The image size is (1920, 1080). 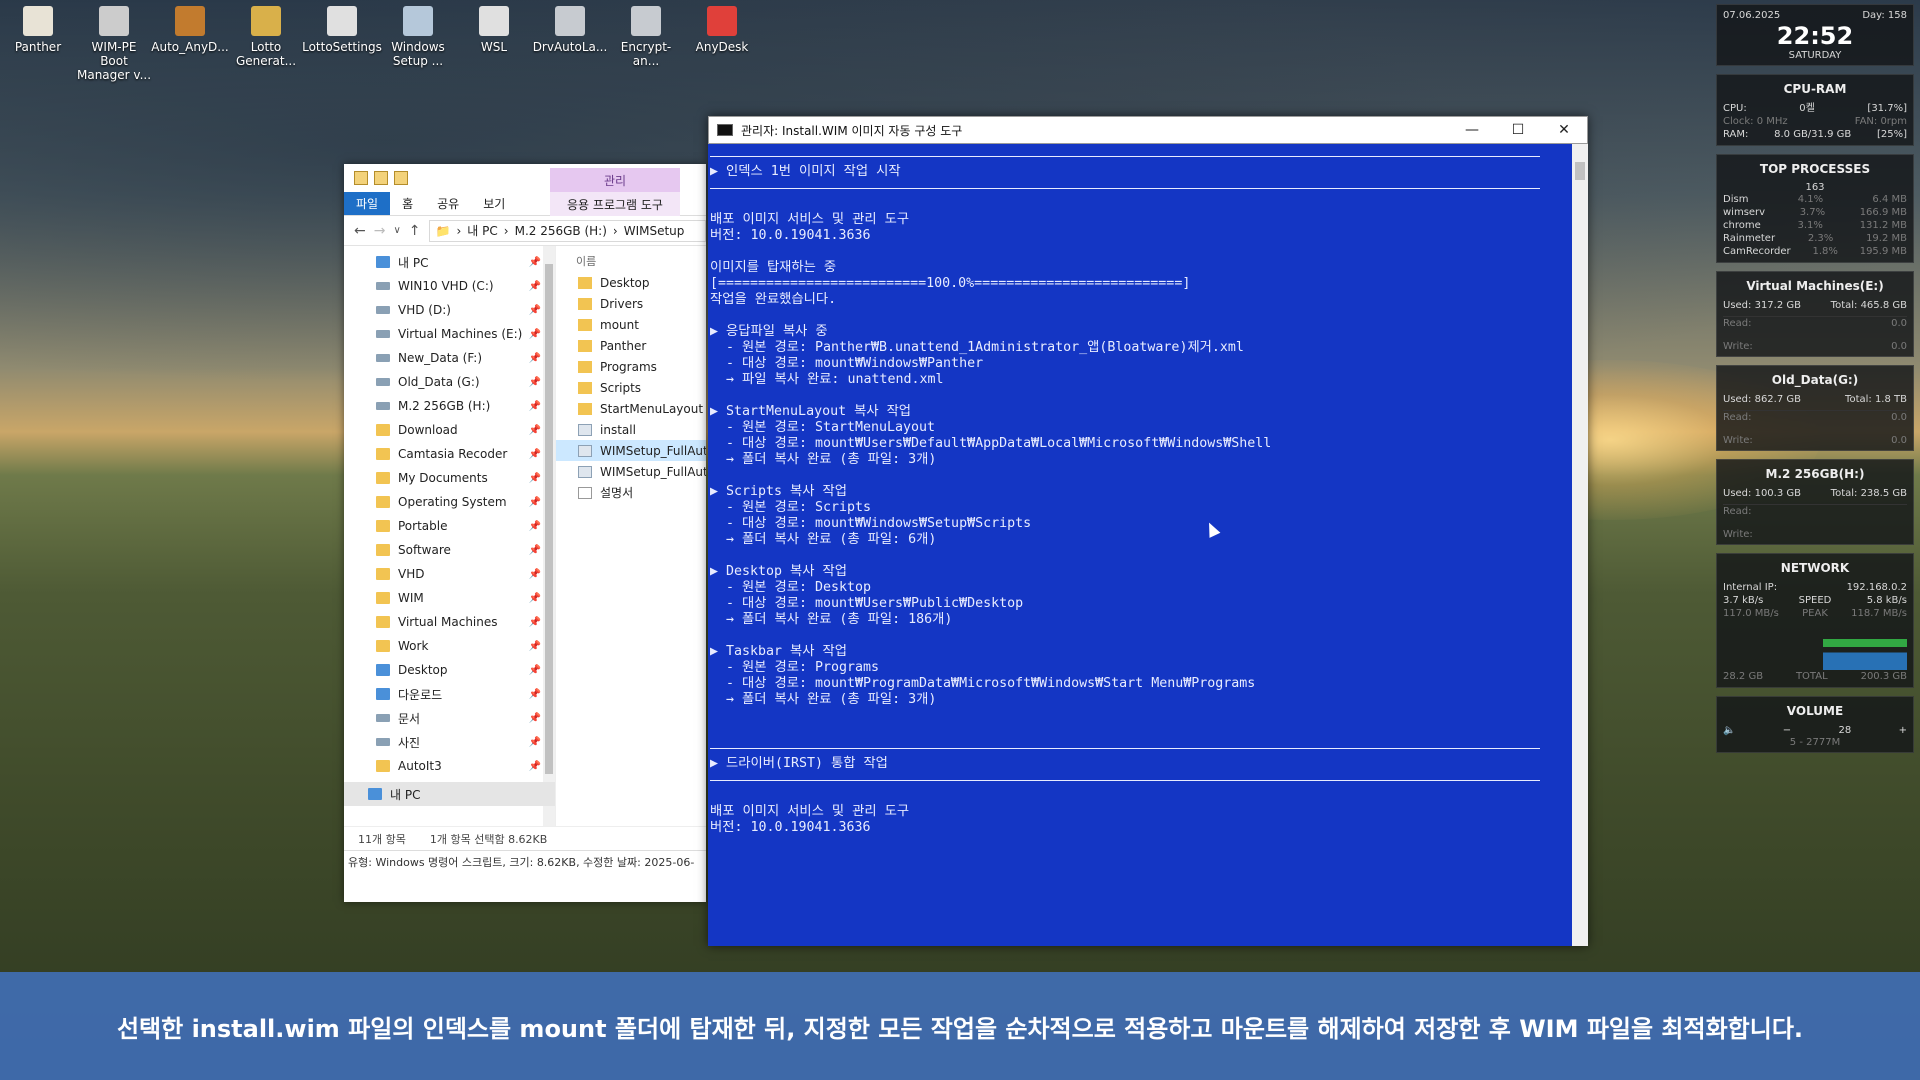 I want to click on recent-chevron-icon: ∨, so click(x=396, y=230).